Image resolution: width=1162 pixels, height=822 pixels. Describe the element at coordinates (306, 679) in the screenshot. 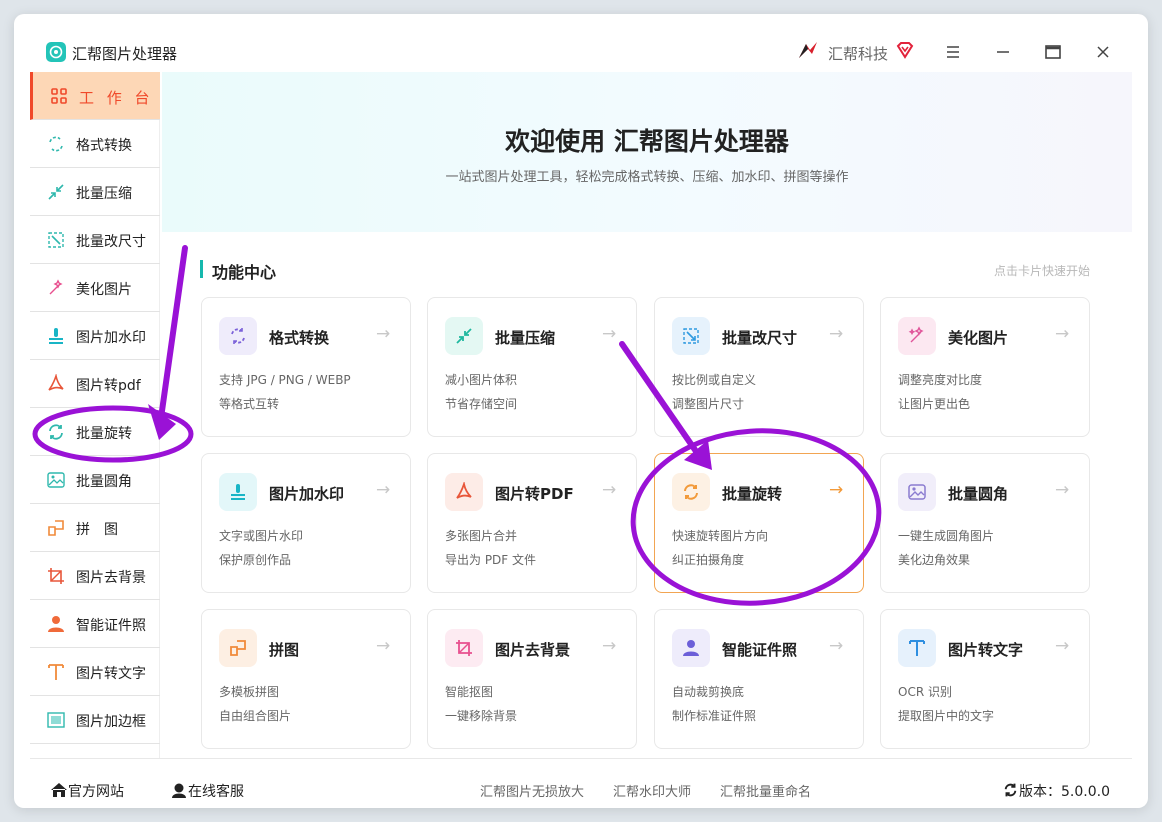

I see `card-collage: 拼图 → 多模板拼图 自由组合图片` at that location.